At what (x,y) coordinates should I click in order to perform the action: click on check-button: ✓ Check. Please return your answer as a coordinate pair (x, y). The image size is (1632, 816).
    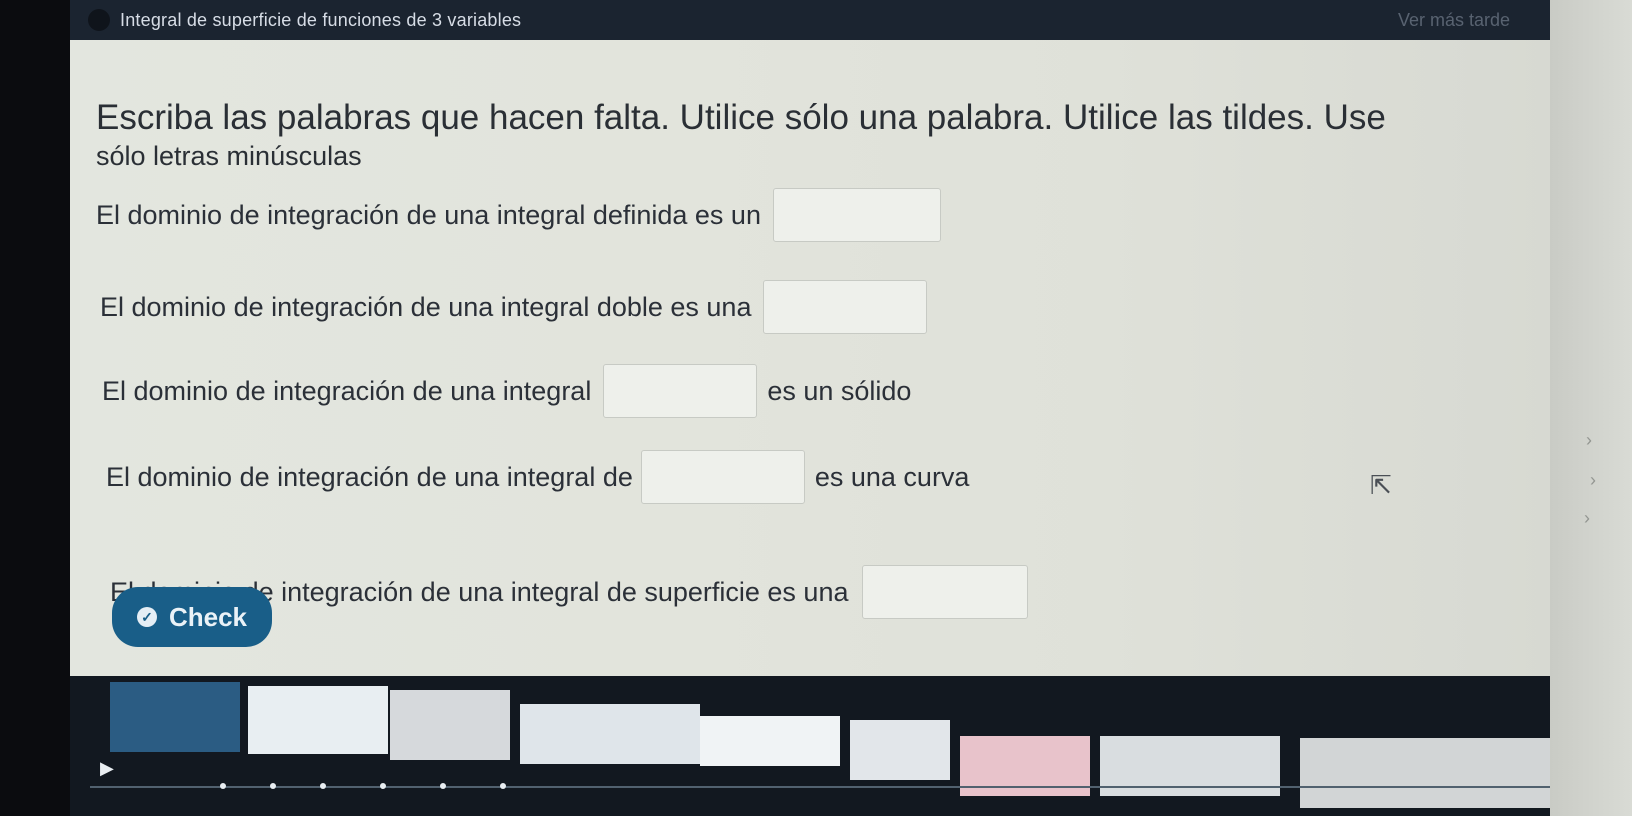
    Looking at the image, I should click on (192, 617).